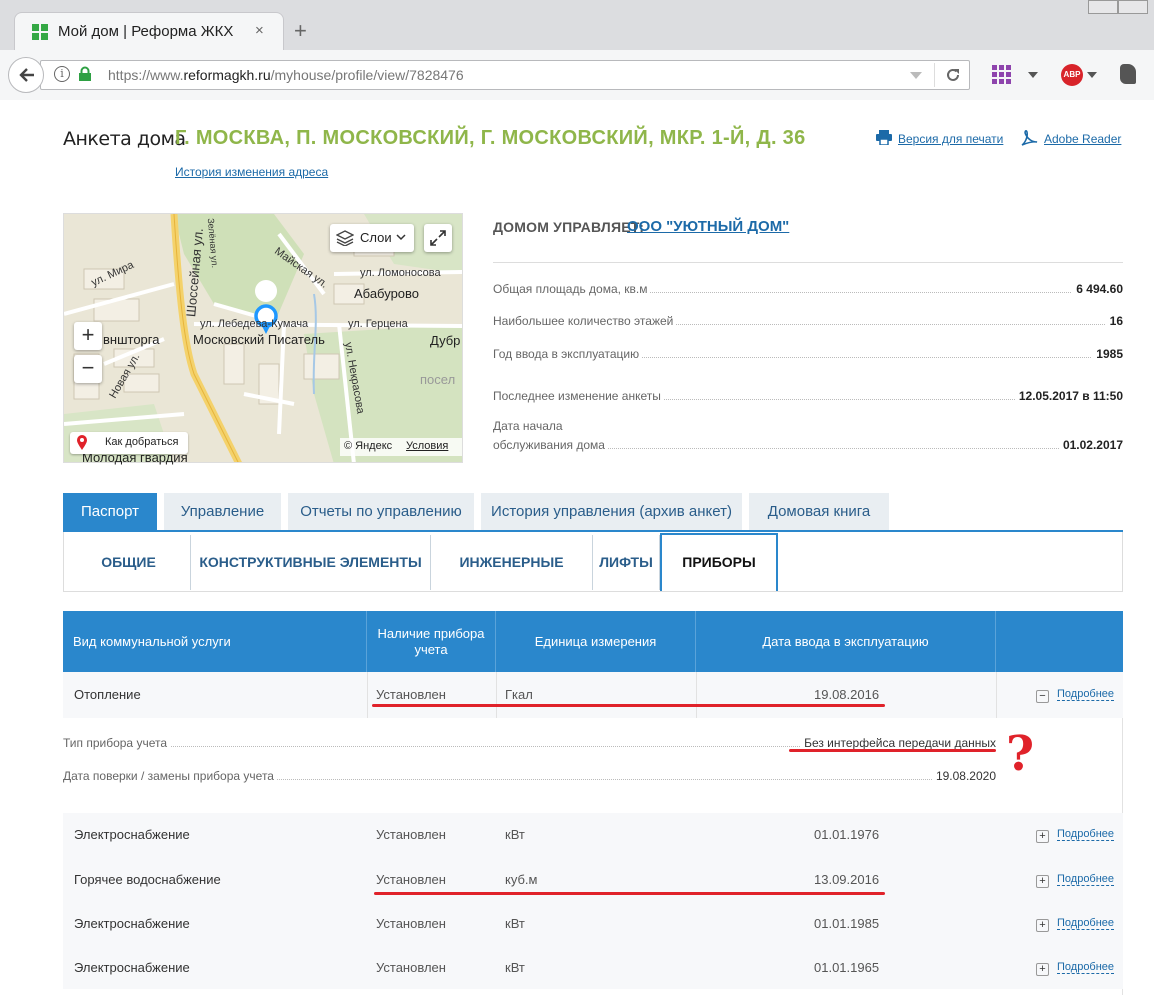 The height and width of the screenshot is (995, 1154). Describe the element at coordinates (521, 879) in the screenshot. I see `cell-unit: куб.м` at that location.